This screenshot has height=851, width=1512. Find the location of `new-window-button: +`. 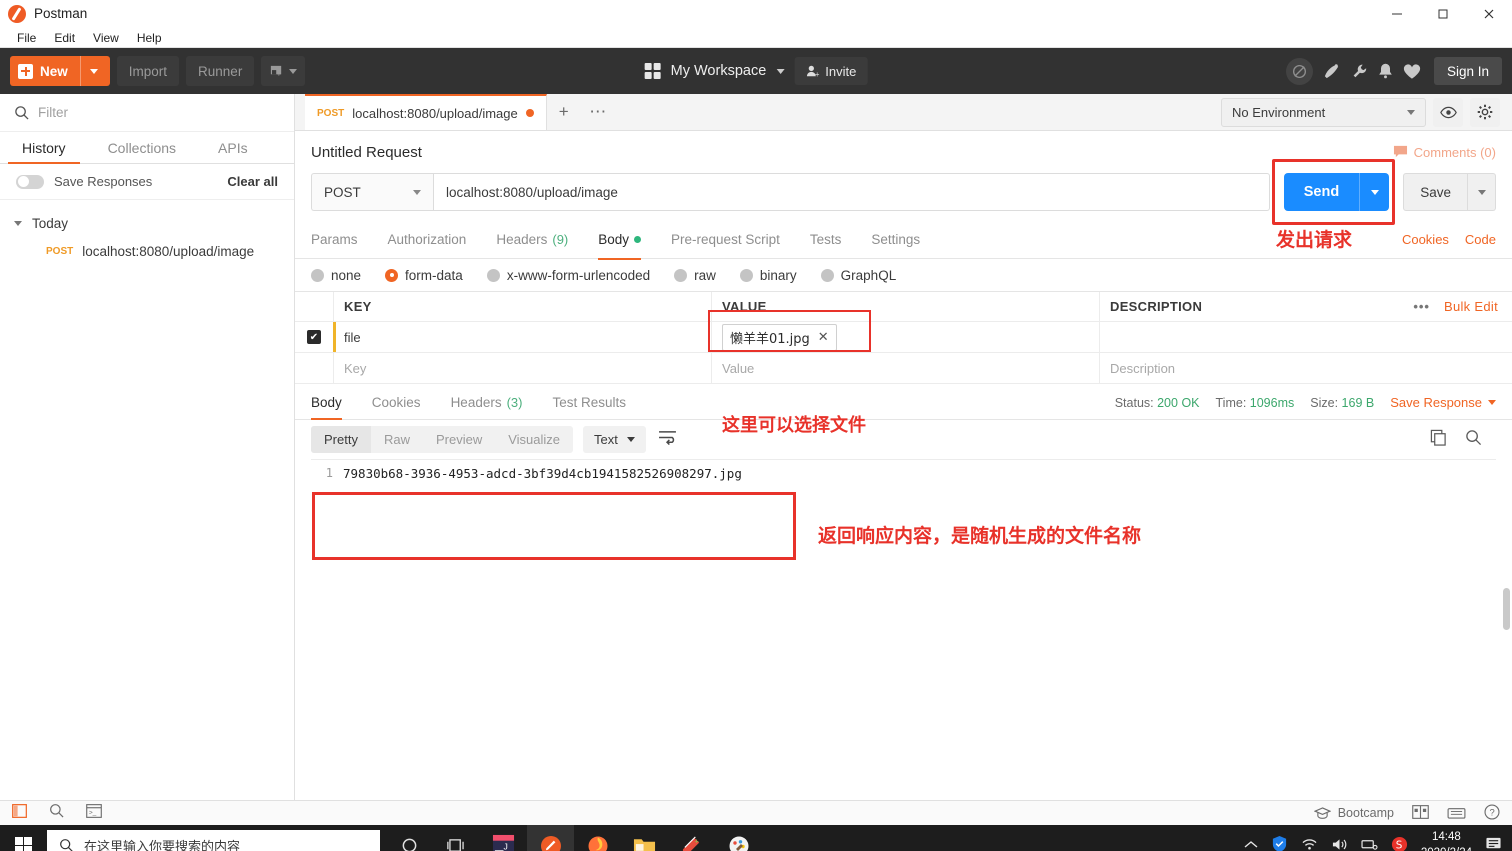

new-window-button: + is located at coordinates (283, 71).